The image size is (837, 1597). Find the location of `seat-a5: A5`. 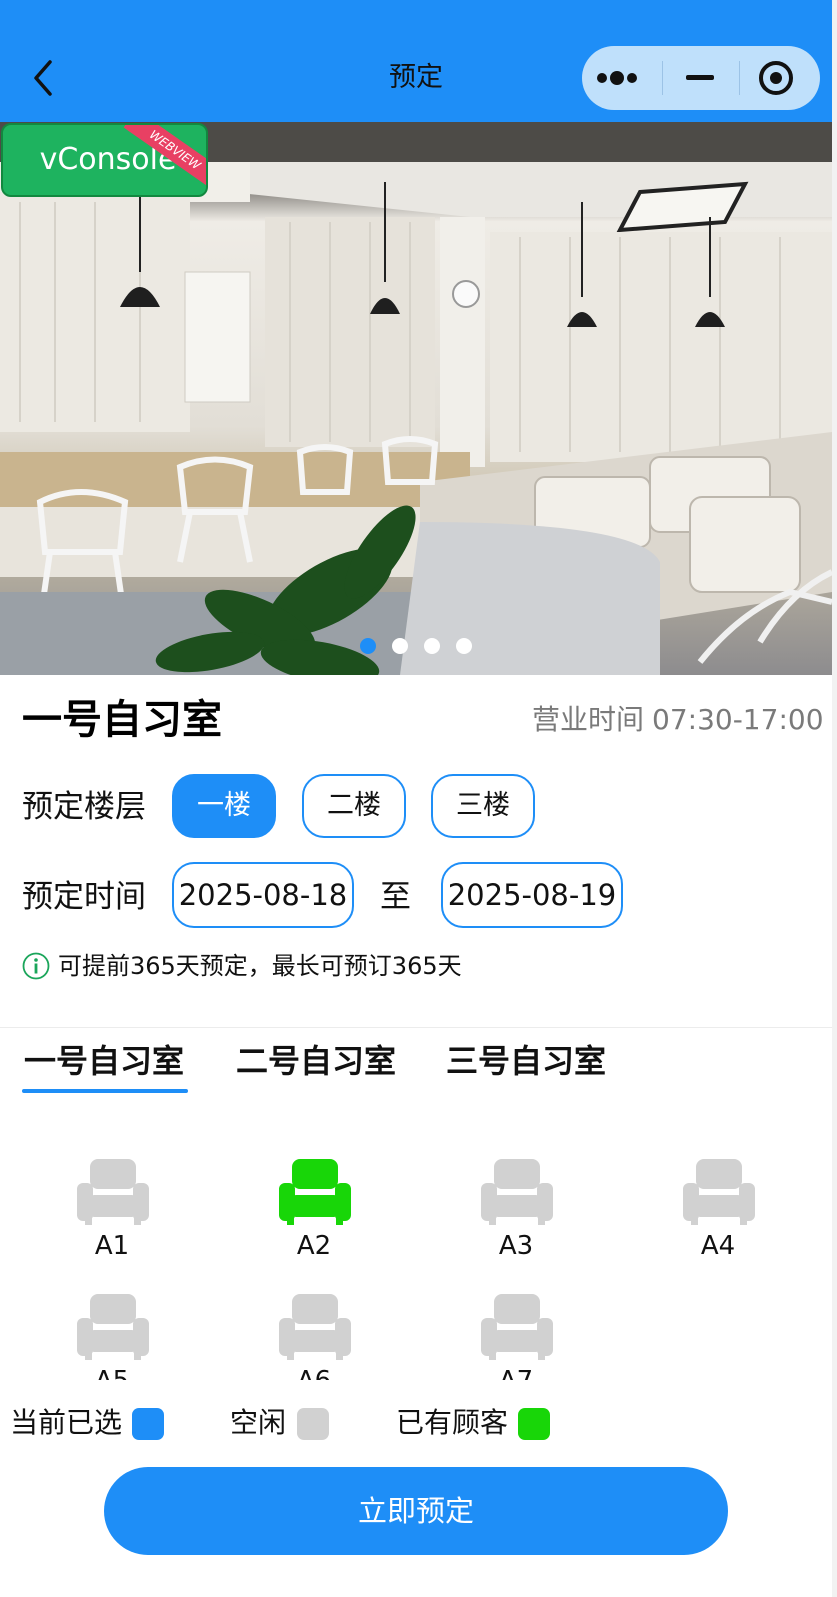

seat-a5: A5 is located at coordinates (112, 1337).